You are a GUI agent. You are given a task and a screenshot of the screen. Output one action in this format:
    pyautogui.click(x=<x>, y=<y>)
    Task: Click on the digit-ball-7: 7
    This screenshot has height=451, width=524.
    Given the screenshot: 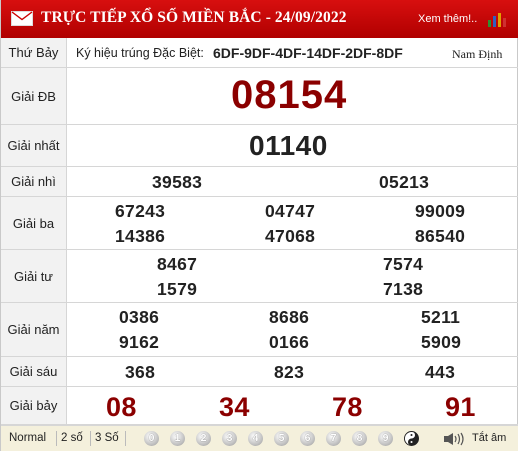 What is the action you would take?
    pyautogui.click(x=333, y=438)
    